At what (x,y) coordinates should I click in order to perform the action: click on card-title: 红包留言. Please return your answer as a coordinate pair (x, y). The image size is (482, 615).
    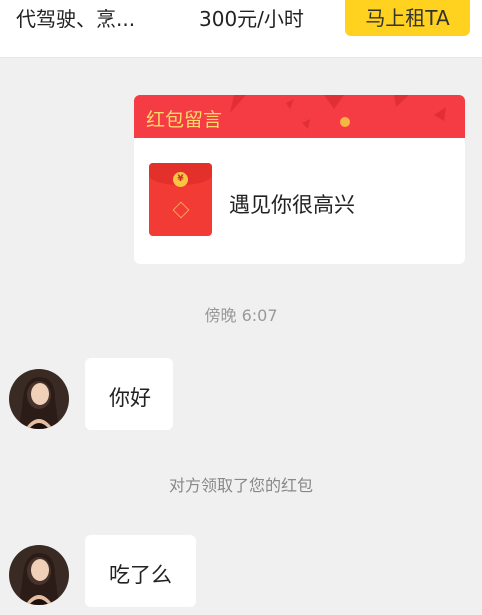
    Looking at the image, I should click on (184, 120).